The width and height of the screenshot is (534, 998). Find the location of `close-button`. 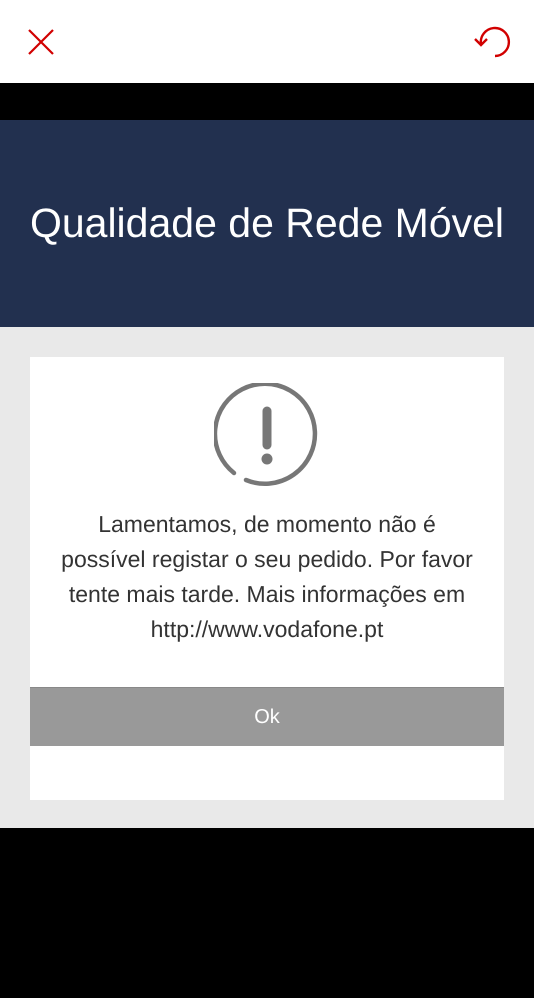

close-button is located at coordinates (41, 41).